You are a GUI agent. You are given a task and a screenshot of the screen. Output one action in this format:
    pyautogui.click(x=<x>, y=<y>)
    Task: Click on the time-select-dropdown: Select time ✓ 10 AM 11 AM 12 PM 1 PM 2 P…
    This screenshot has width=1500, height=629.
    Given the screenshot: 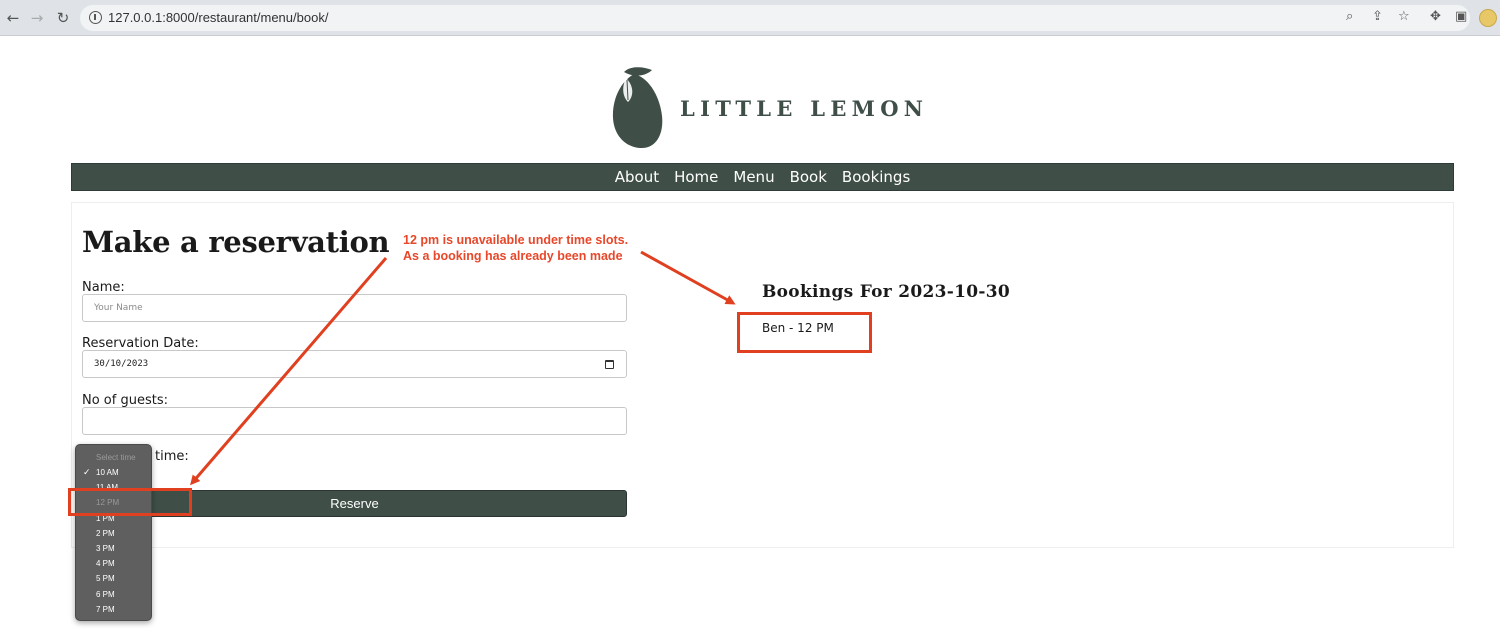 What is the action you would take?
    pyautogui.click(x=113, y=532)
    